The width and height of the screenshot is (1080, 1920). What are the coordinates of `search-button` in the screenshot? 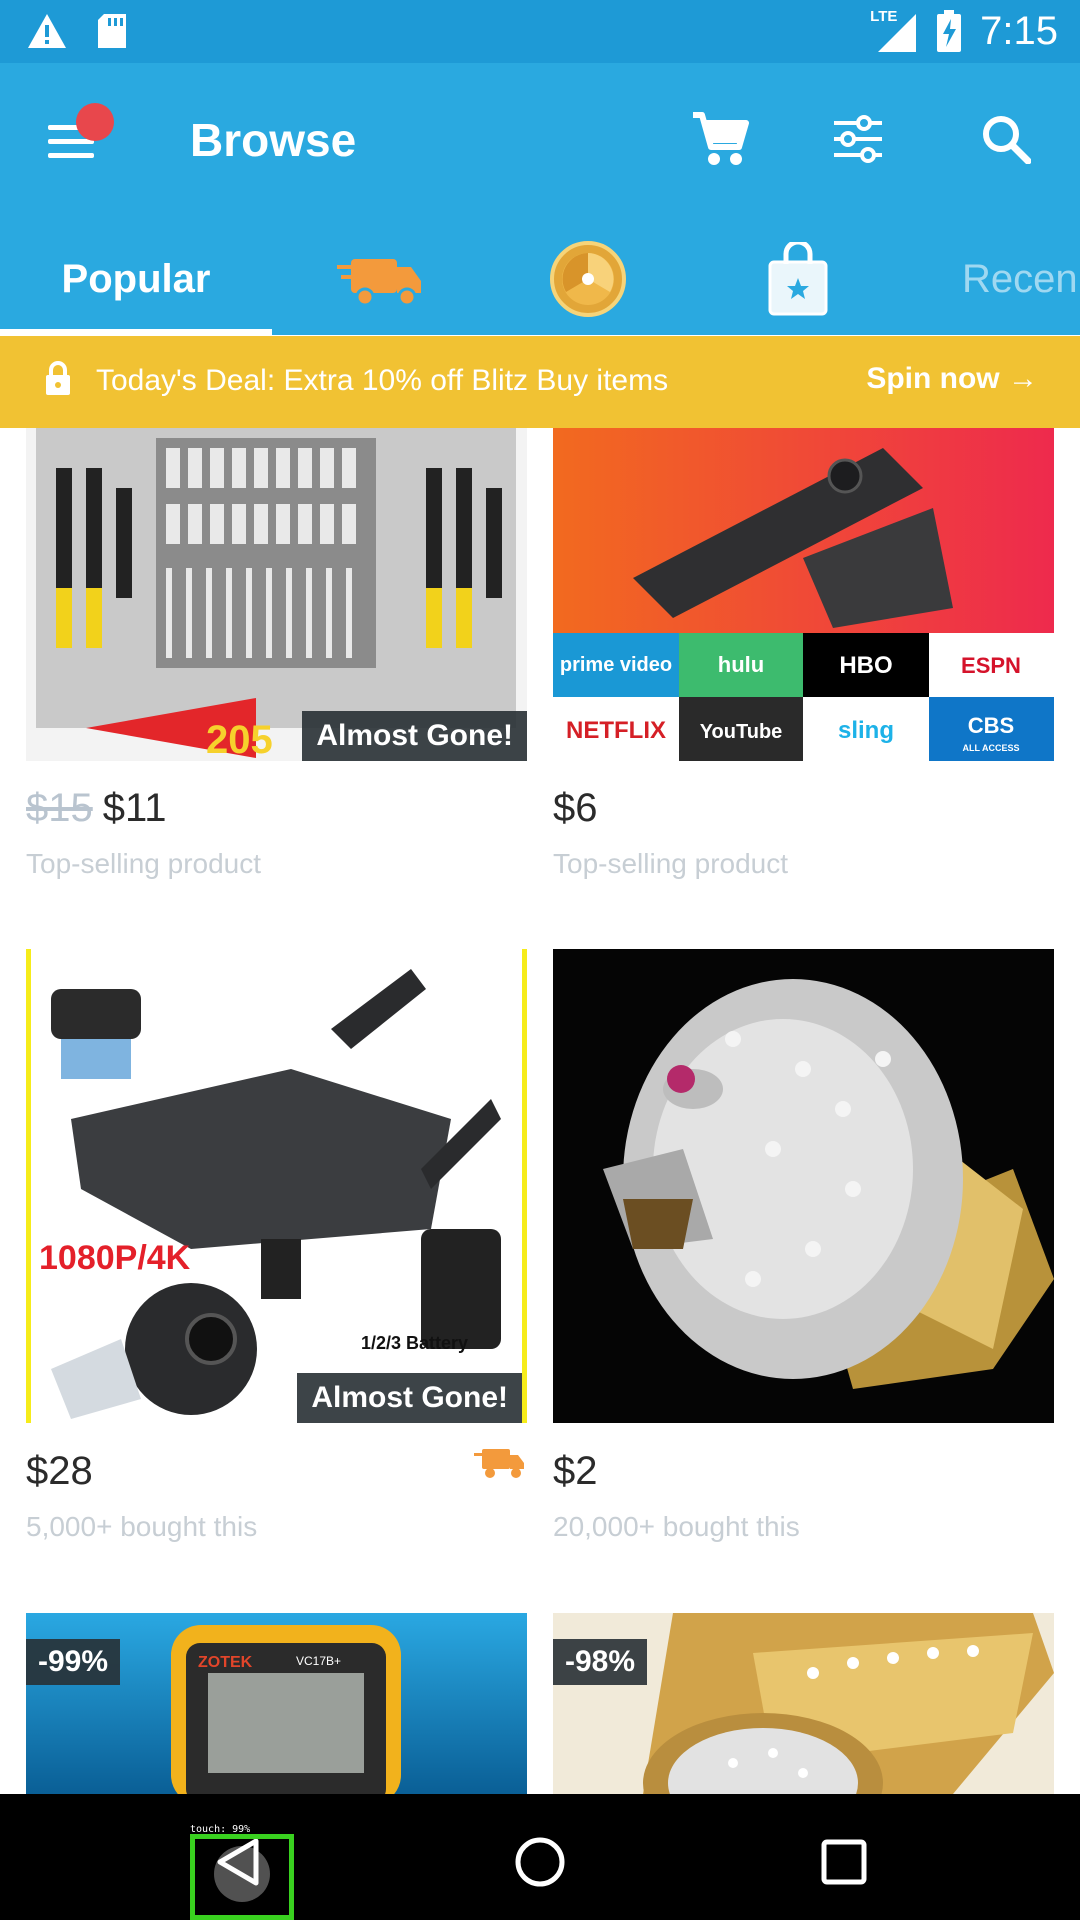 It's located at (1006, 139).